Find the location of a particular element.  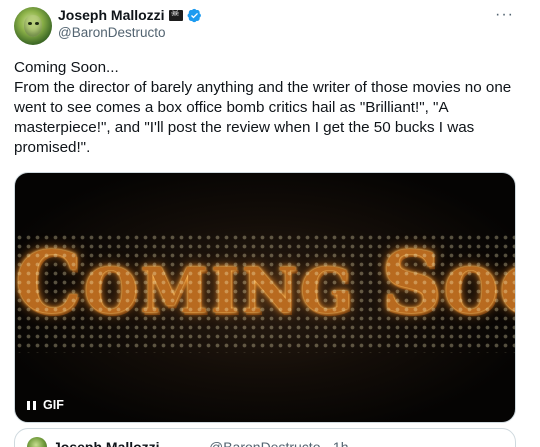

verified-badge-icon is located at coordinates (194, 15).